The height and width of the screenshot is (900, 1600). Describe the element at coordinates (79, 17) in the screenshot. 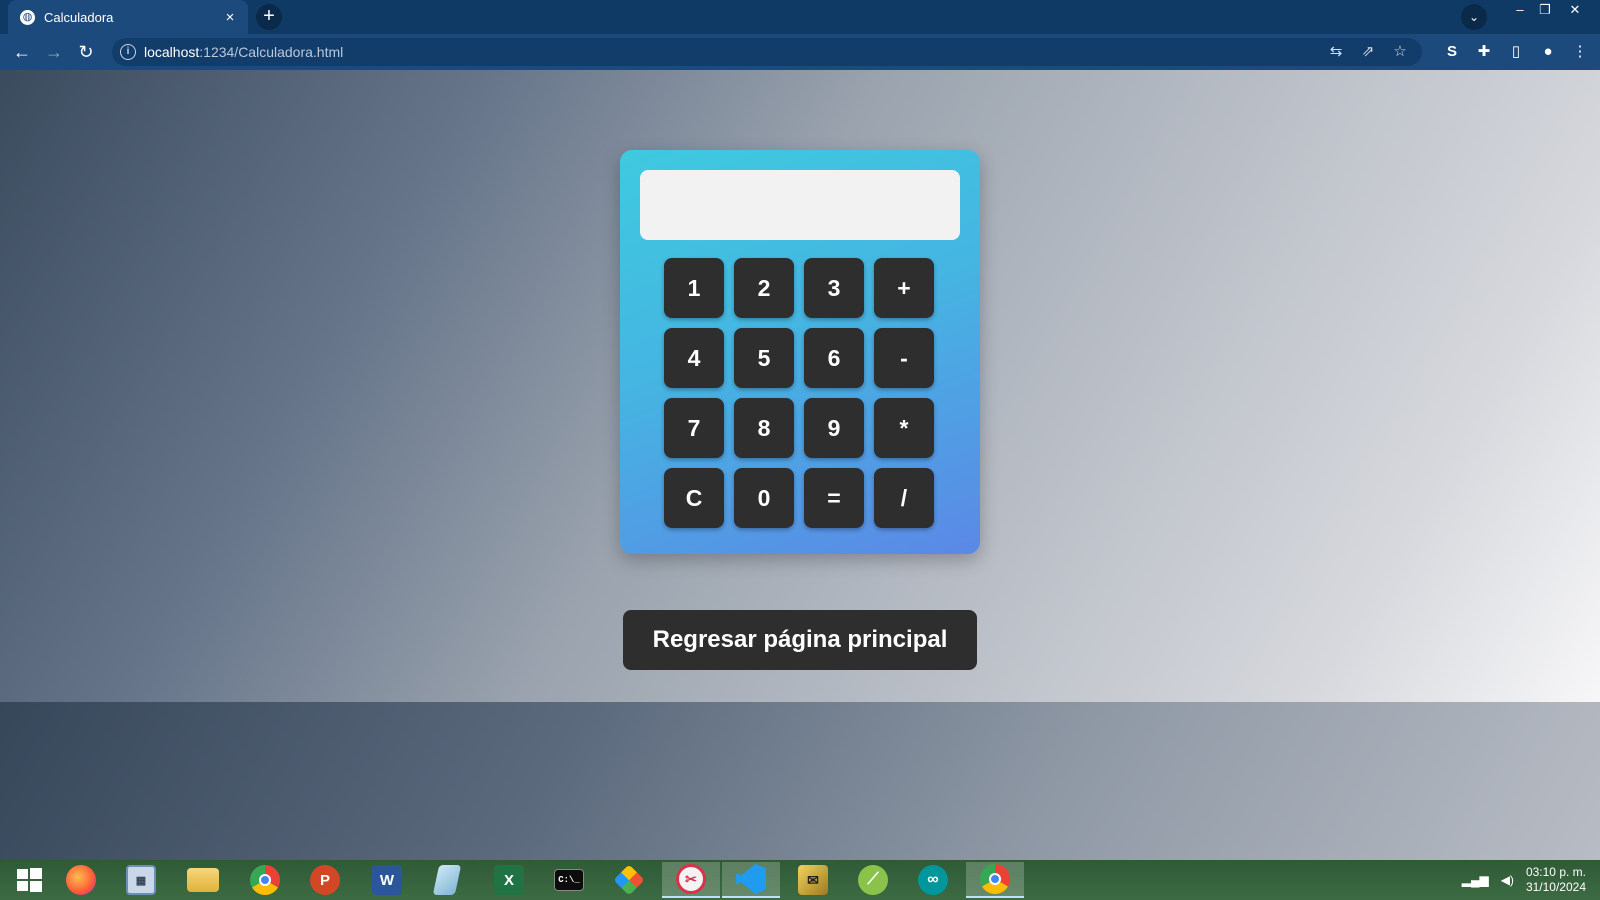

I see `tab-title: Calculadora` at that location.